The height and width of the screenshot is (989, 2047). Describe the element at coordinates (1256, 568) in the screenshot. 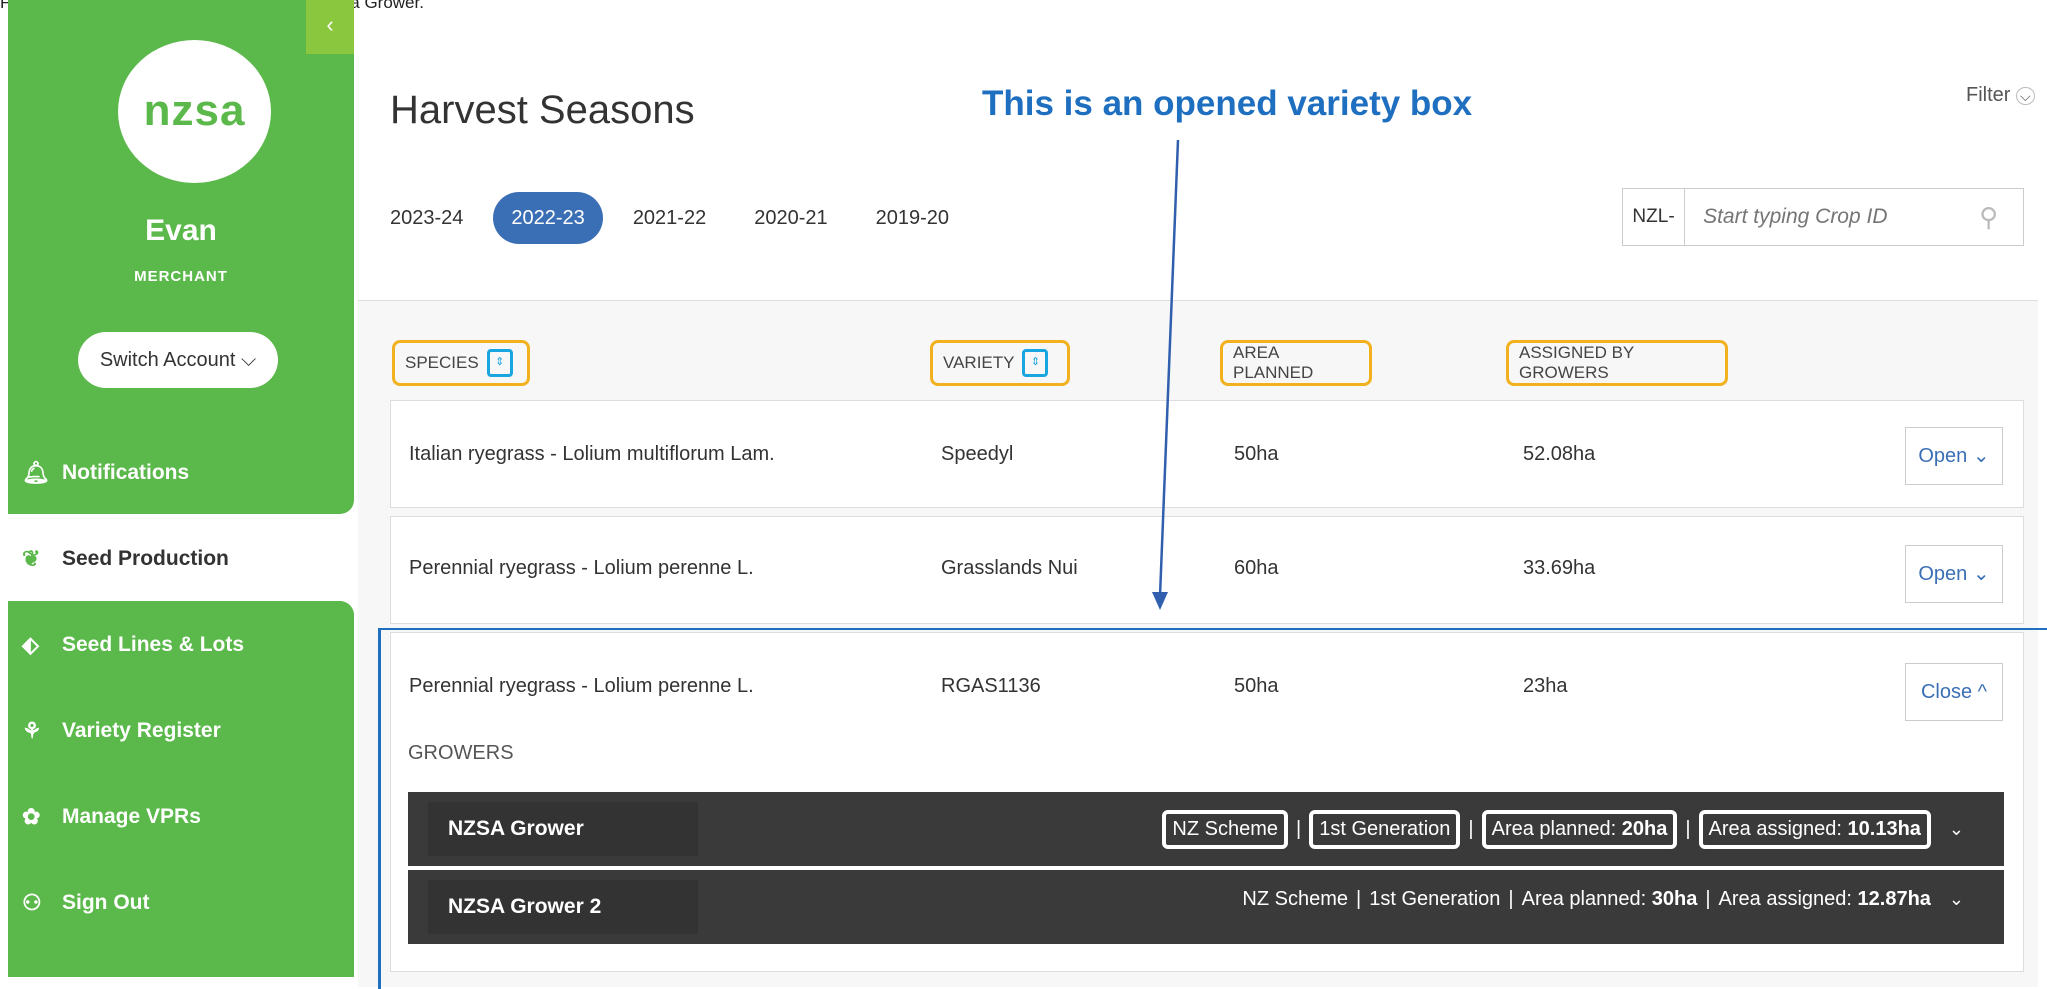

I see `area-planned-cell: 60ha` at that location.